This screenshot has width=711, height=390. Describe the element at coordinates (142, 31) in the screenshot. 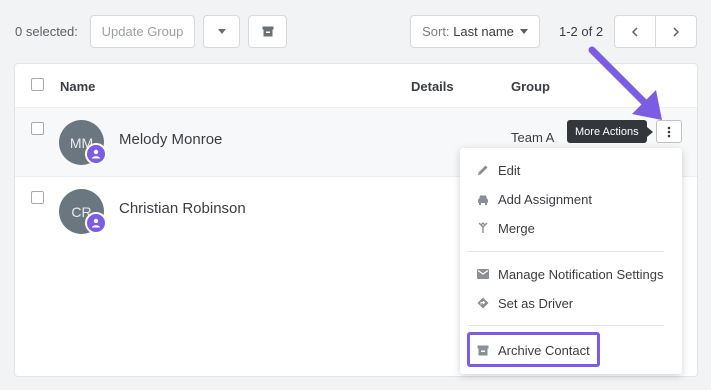

I see `update-group-button: Update Group` at that location.